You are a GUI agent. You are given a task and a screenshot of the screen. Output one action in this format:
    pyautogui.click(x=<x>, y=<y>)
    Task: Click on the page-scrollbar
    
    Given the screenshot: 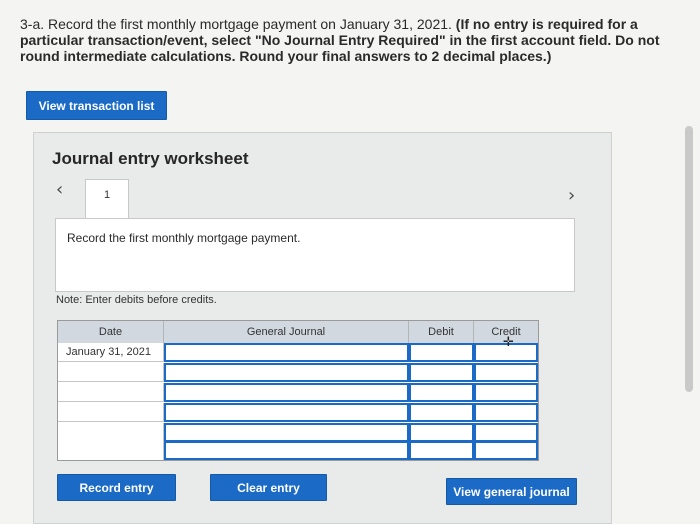 What is the action you would take?
    pyautogui.click(x=689, y=259)
    